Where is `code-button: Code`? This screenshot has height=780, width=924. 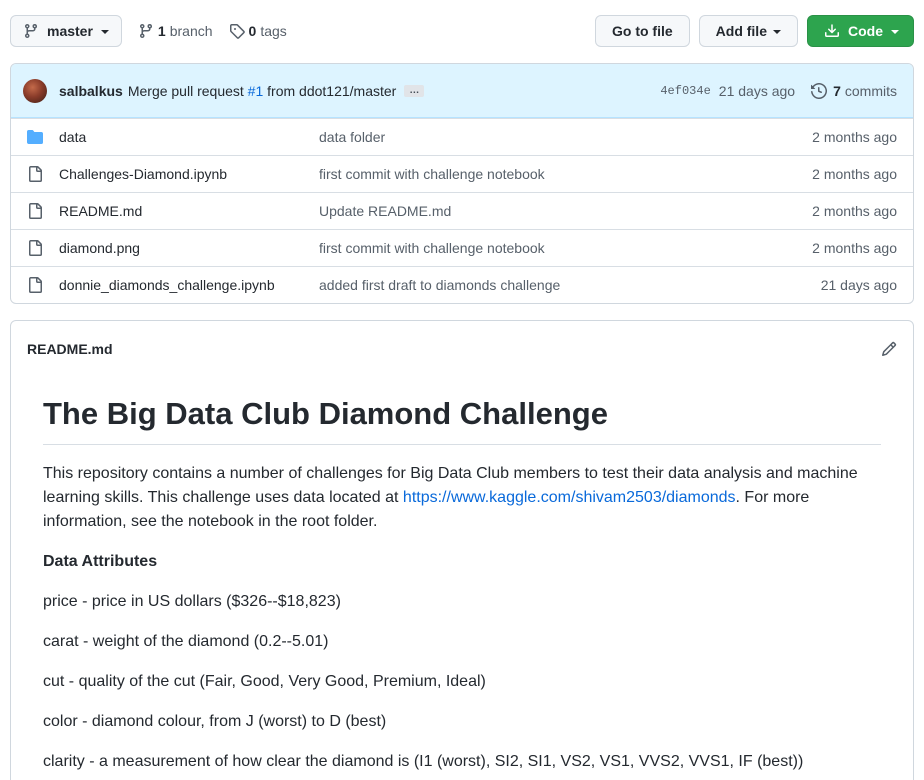
code-button: Code is located at coordinates (860, 31).